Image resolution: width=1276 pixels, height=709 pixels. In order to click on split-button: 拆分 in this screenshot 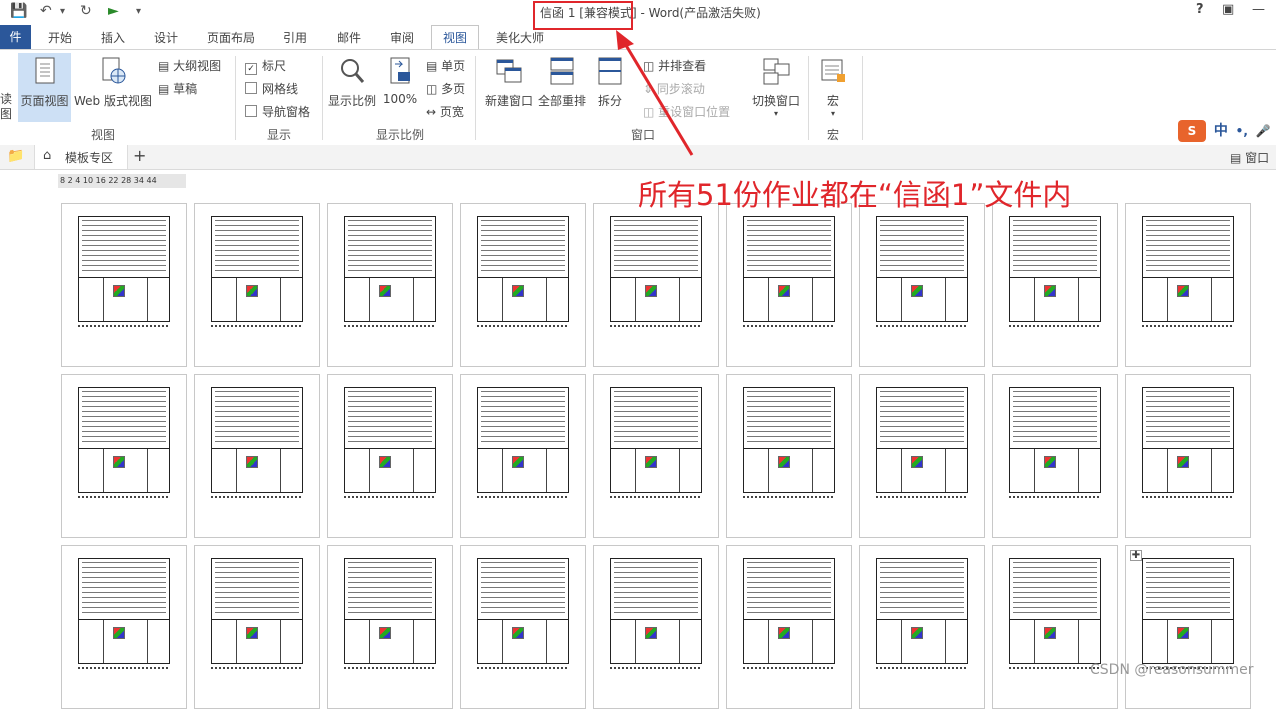, I will do `click(610, 82)`.